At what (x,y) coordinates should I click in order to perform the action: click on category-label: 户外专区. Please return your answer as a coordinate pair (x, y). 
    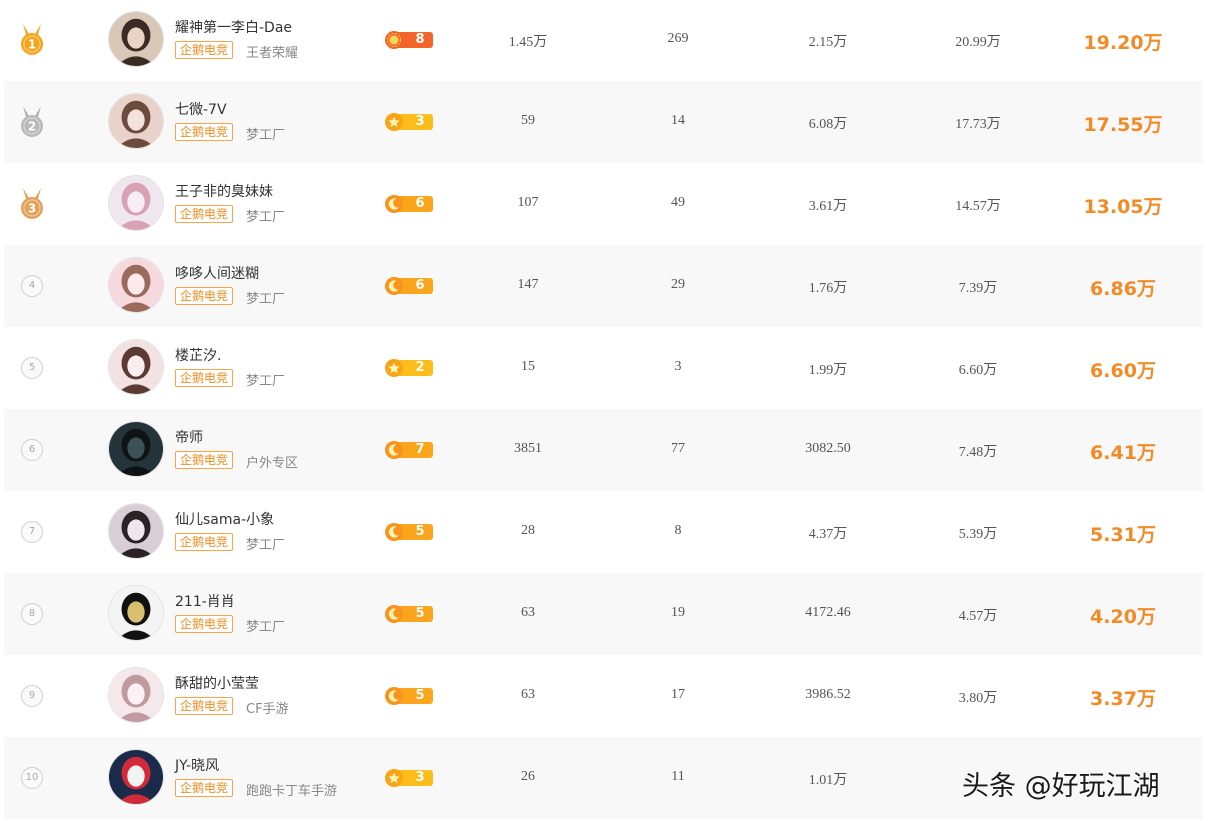
    Looking at the image, I should click on (272, 463).